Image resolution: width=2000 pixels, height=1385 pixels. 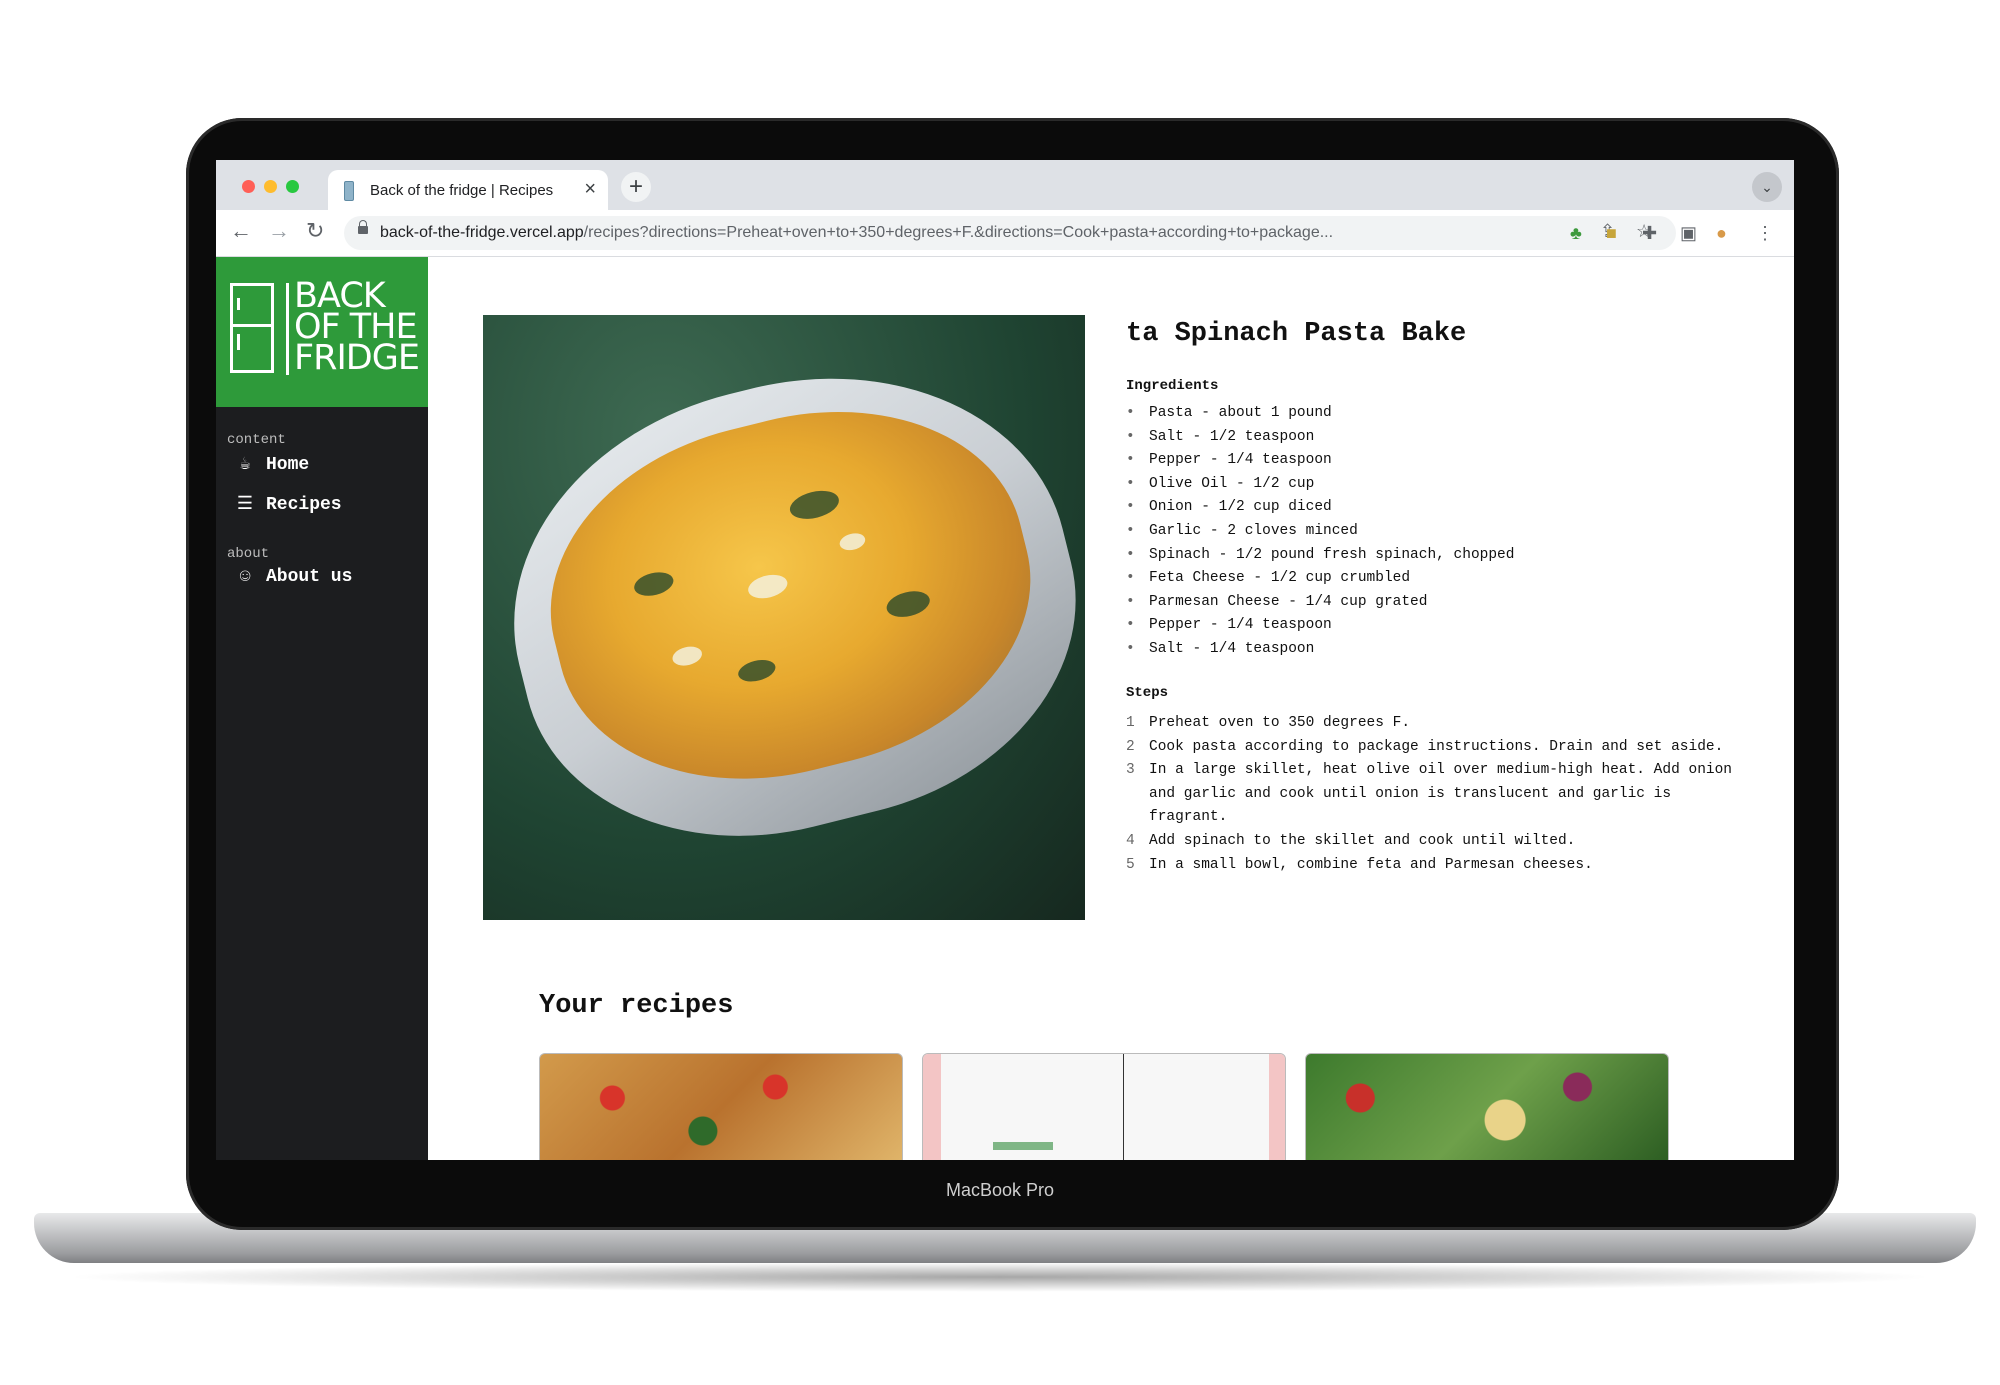 What do you see at coordinates (309, 577) in the screenshot?
I see `sidebar-item-label: About us` at bounding box center [309, 577].